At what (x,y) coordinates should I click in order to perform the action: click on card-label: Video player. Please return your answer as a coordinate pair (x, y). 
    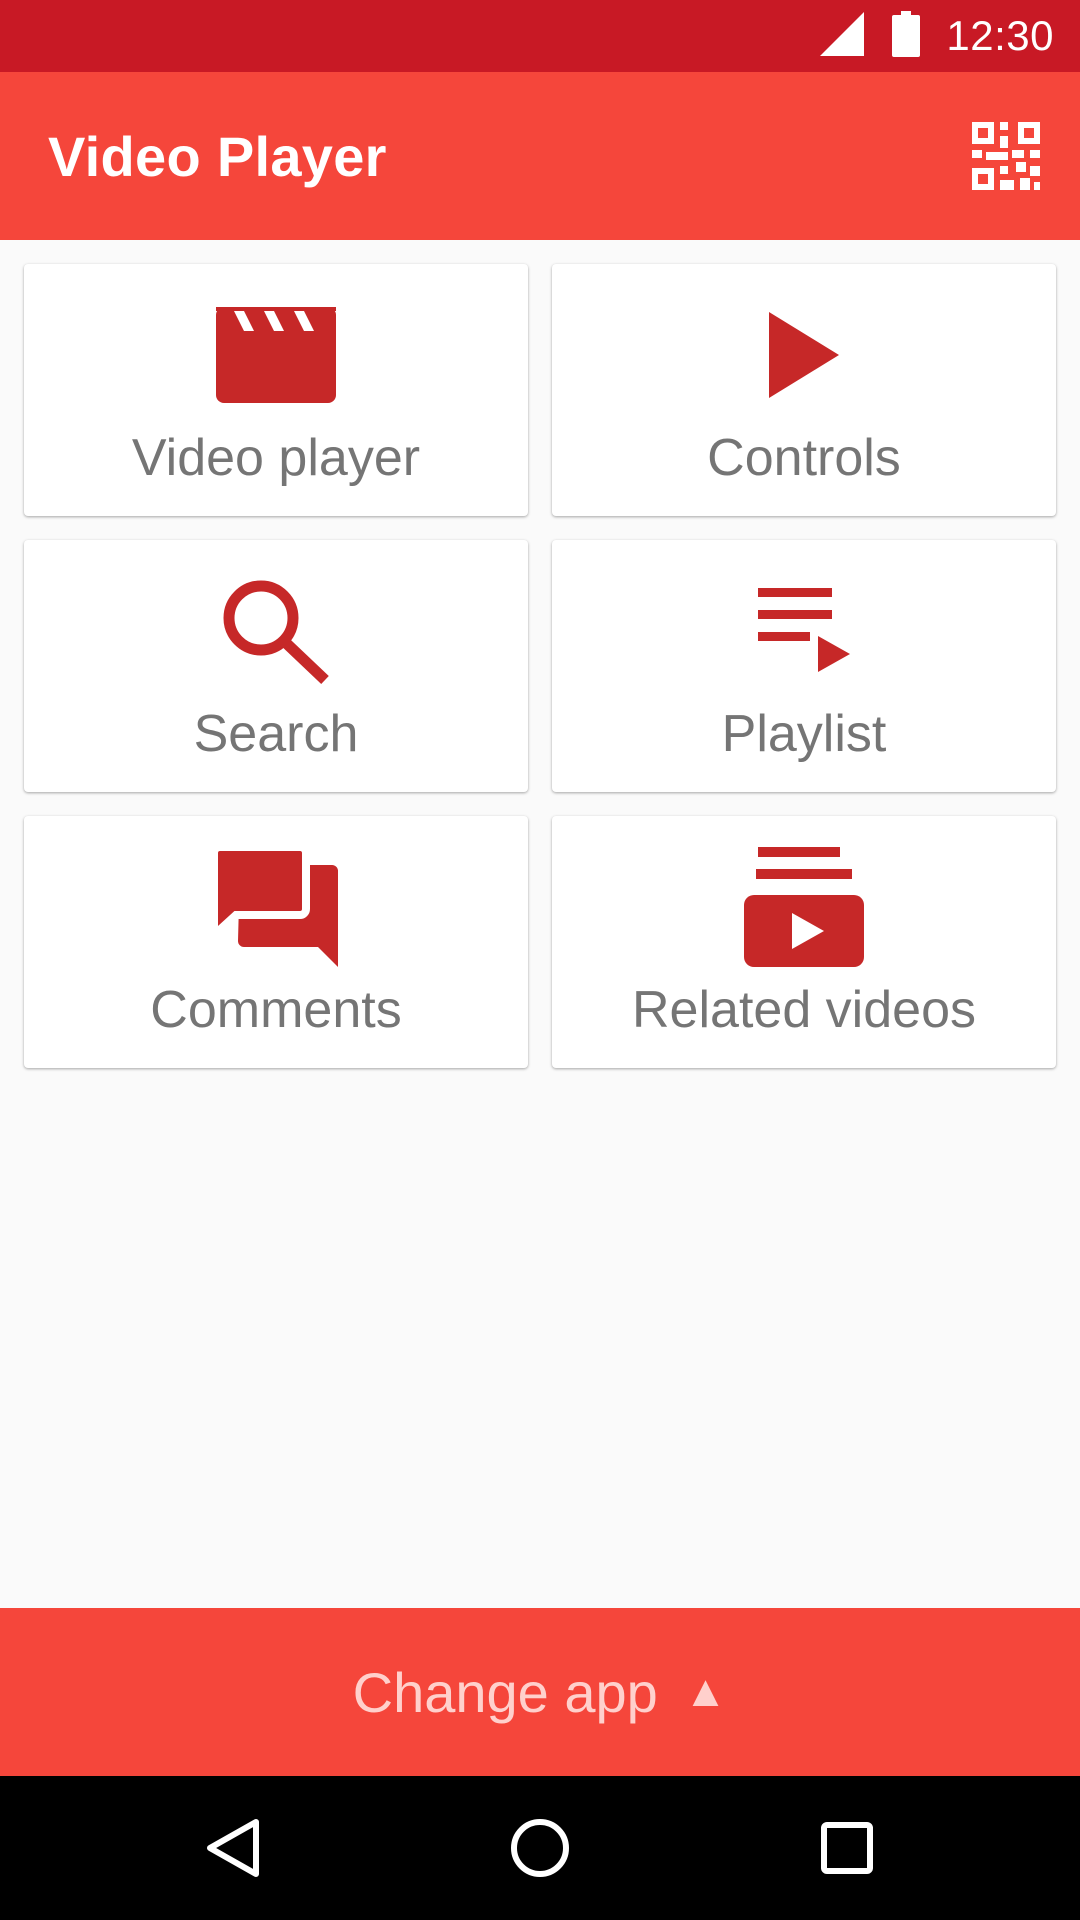
    Looking at the image, I should click on (276, 458).